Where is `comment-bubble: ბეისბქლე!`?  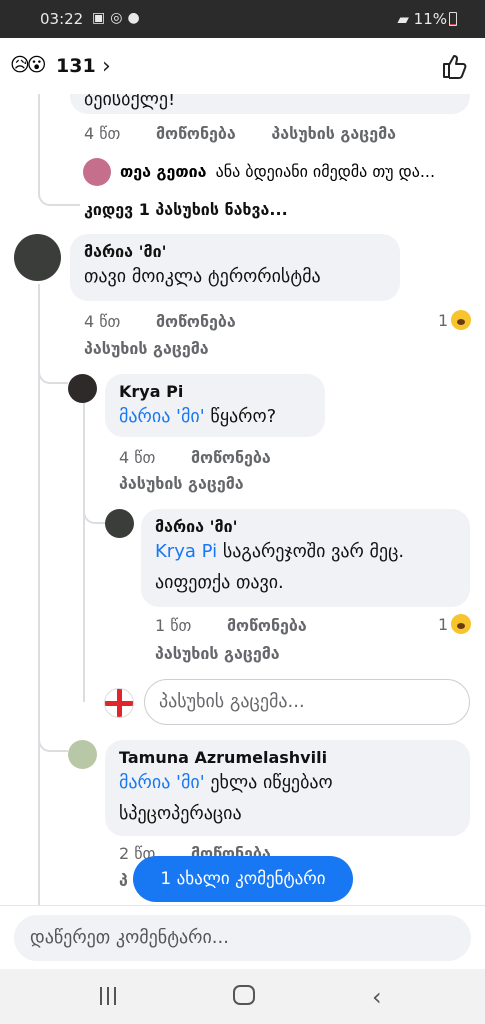 comment-bubble: ბეისბქლე! is located at coordinates (270, 104).